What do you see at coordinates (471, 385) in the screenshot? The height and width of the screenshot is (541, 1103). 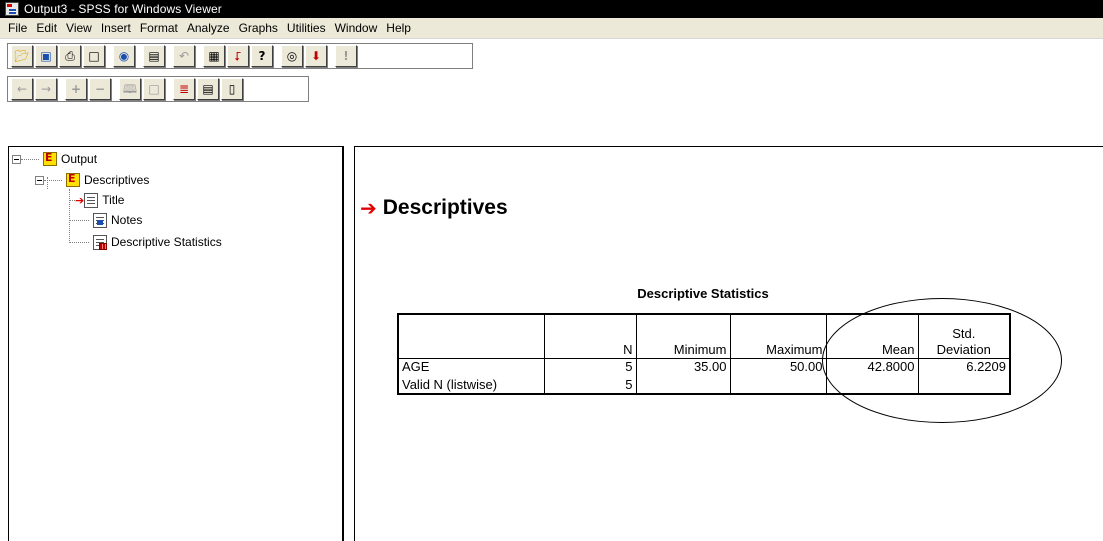 I see `row-label: Valid N (listwise)` at bounding box center [471, 385].